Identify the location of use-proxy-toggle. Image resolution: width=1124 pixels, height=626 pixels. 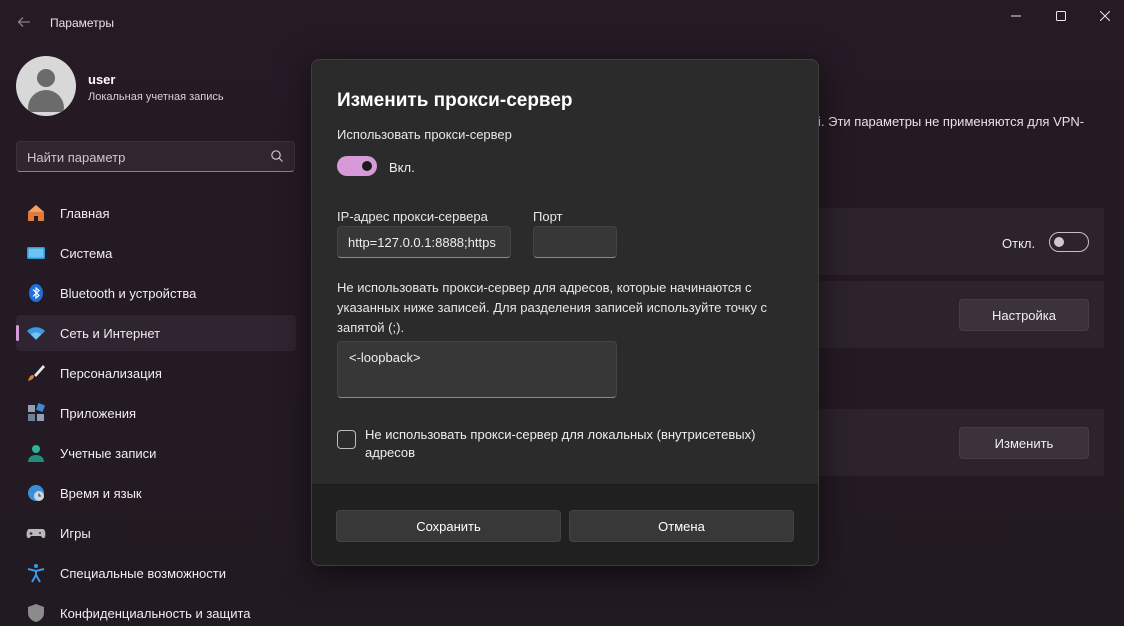
(357, 166).